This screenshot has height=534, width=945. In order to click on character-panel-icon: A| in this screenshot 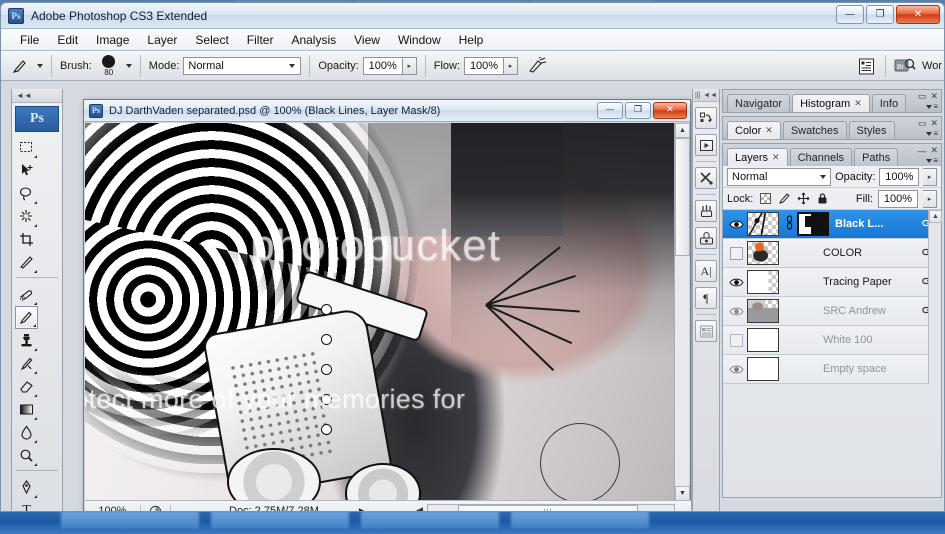, I will do `click(706, 271)`.